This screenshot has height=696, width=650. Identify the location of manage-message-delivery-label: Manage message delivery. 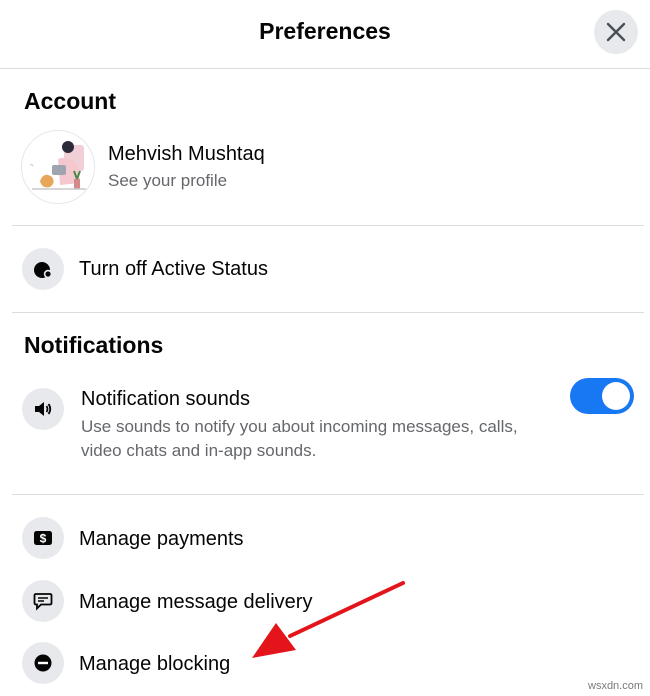
(195, 602).